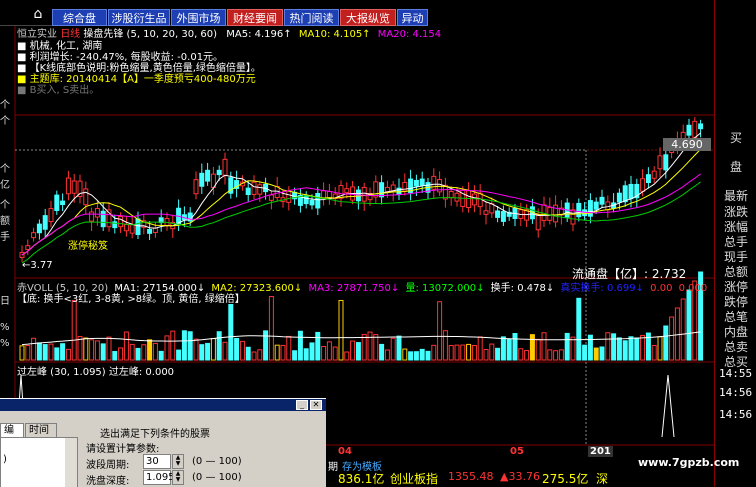  What do you see at coordinates (735, 138) in the screenshot?
I see `panel-buy: 买` at bounding box center [735, 138].